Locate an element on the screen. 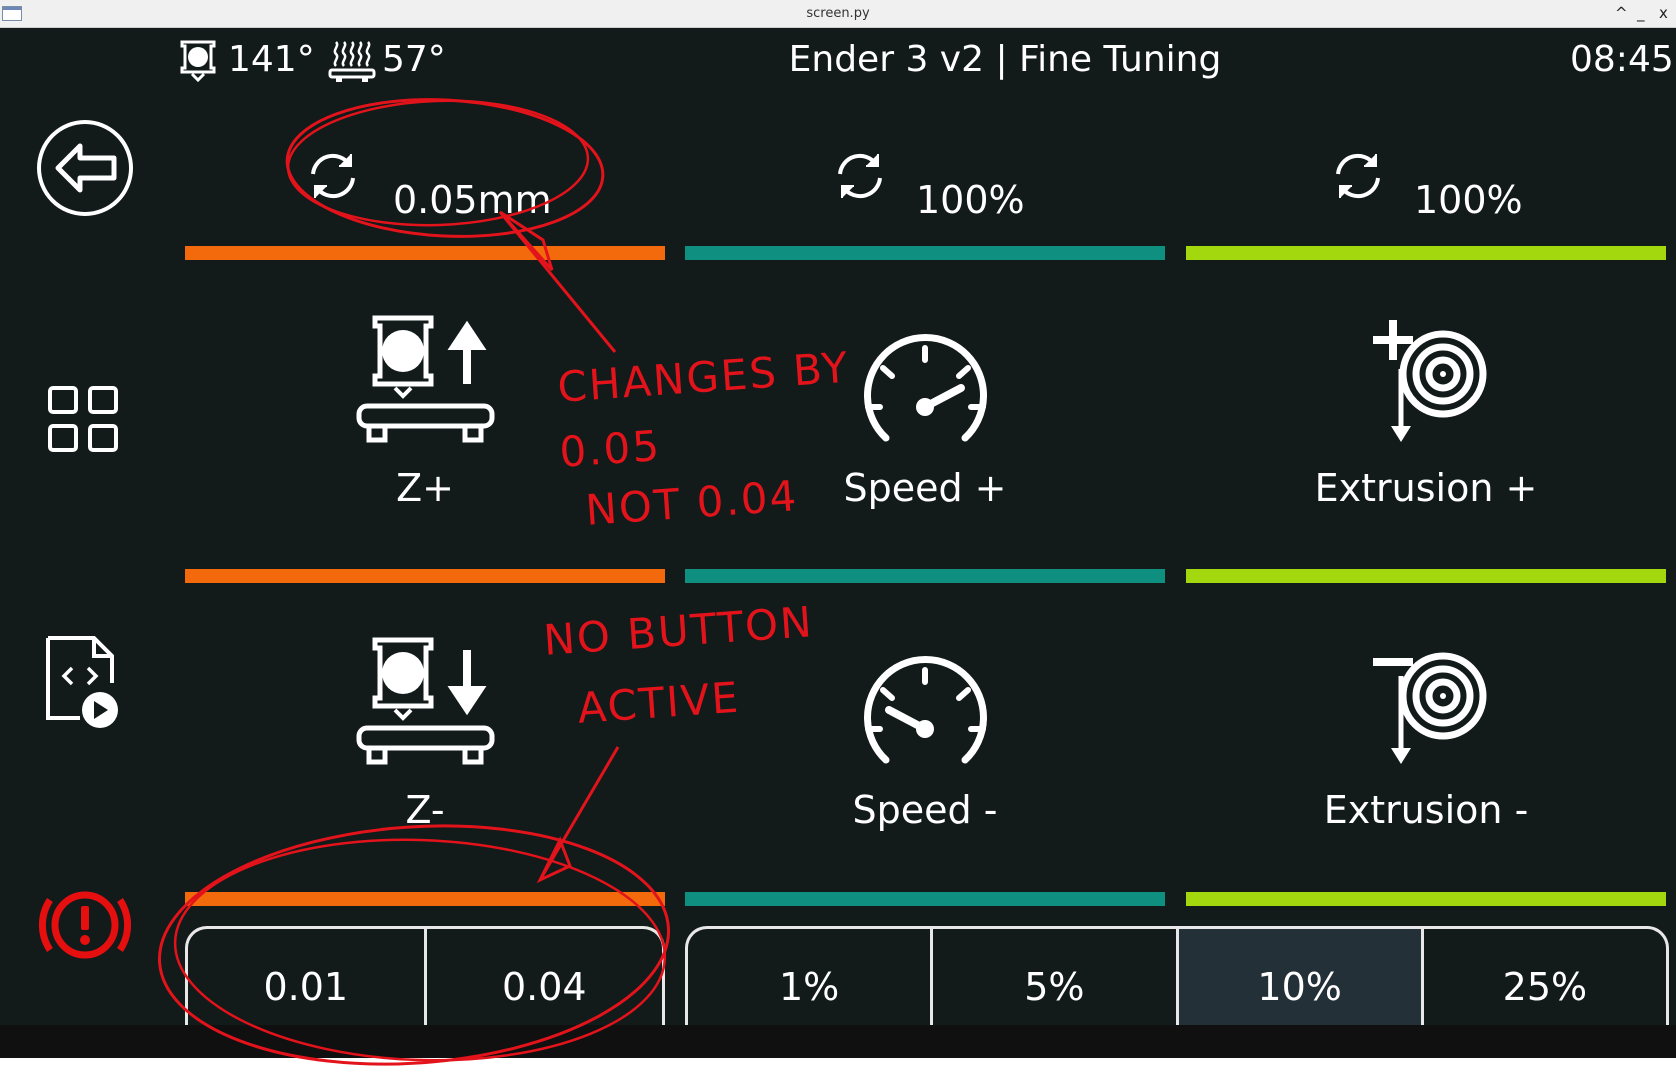 Image resolution: width=1676 pixels, height=1086 pixels. back-arrow-icon is located at coordinates (85, 168).